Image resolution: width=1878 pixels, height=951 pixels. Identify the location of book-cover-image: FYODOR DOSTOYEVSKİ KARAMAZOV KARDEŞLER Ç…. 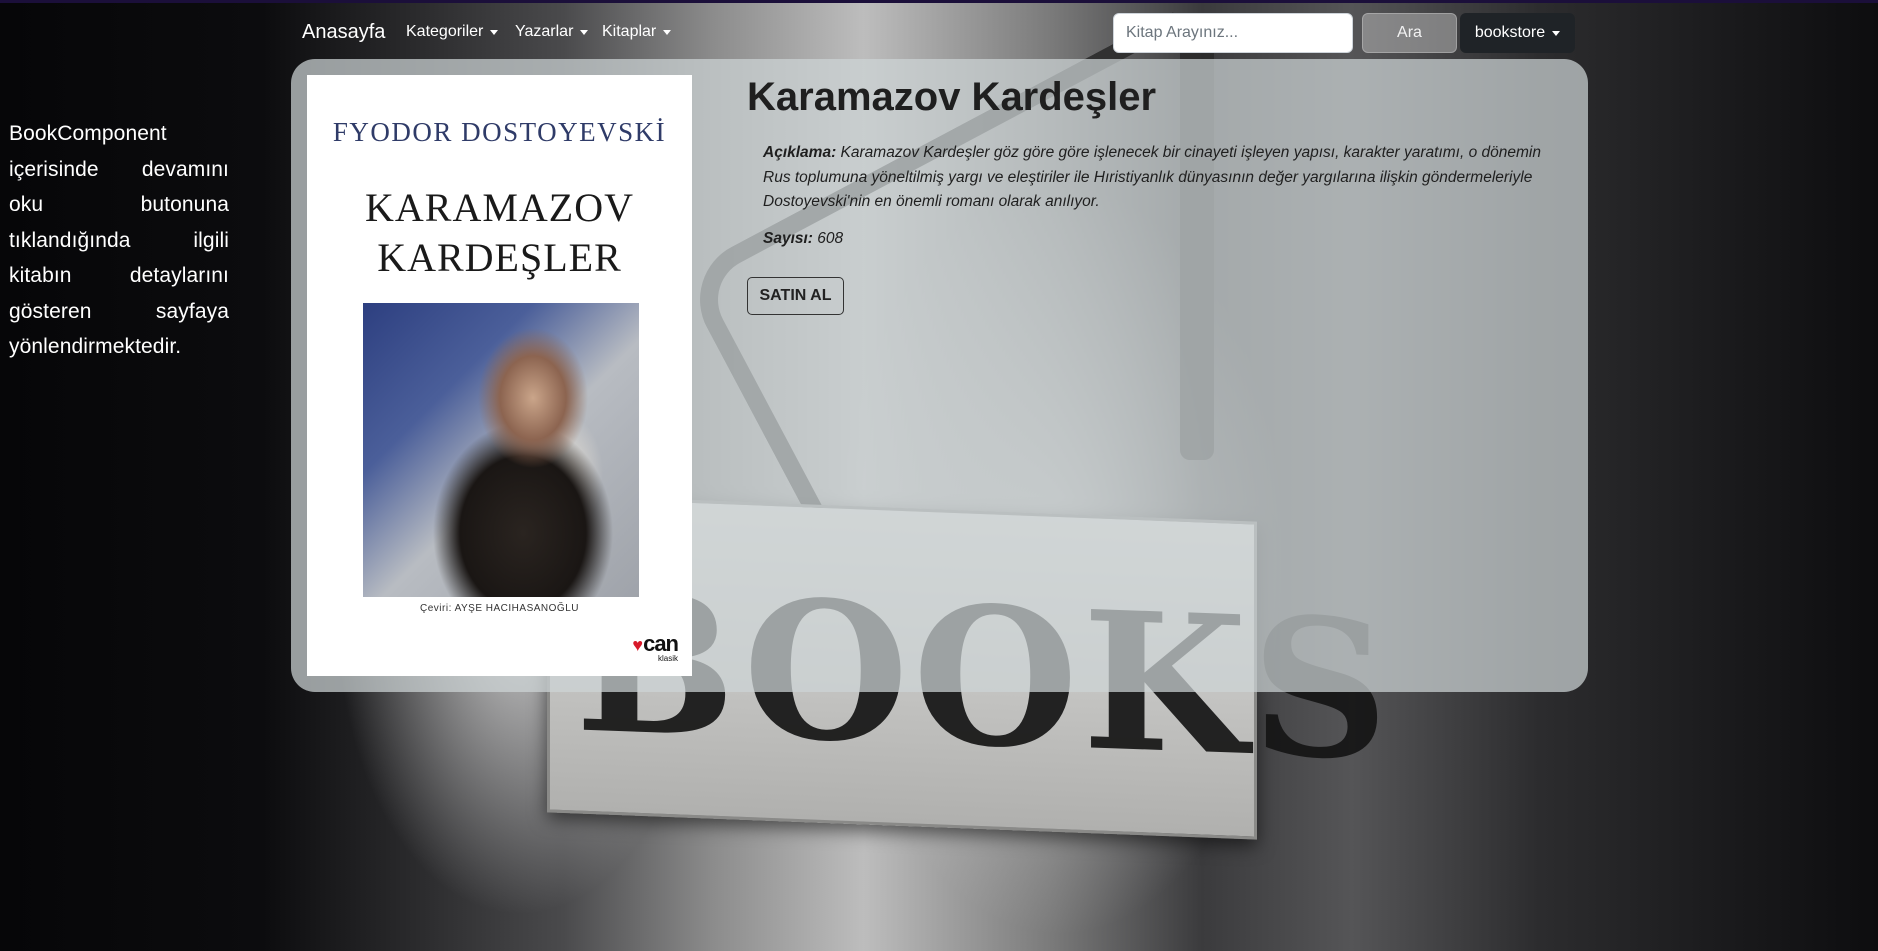
(499, 375).